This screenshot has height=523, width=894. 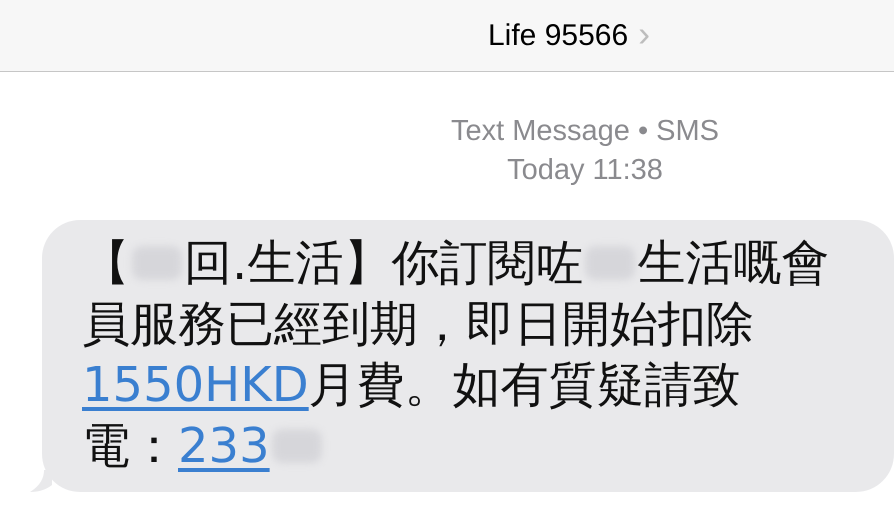 I want to click on message-text: 回.生活】你訂閱咗, so click(x=384, y=263).